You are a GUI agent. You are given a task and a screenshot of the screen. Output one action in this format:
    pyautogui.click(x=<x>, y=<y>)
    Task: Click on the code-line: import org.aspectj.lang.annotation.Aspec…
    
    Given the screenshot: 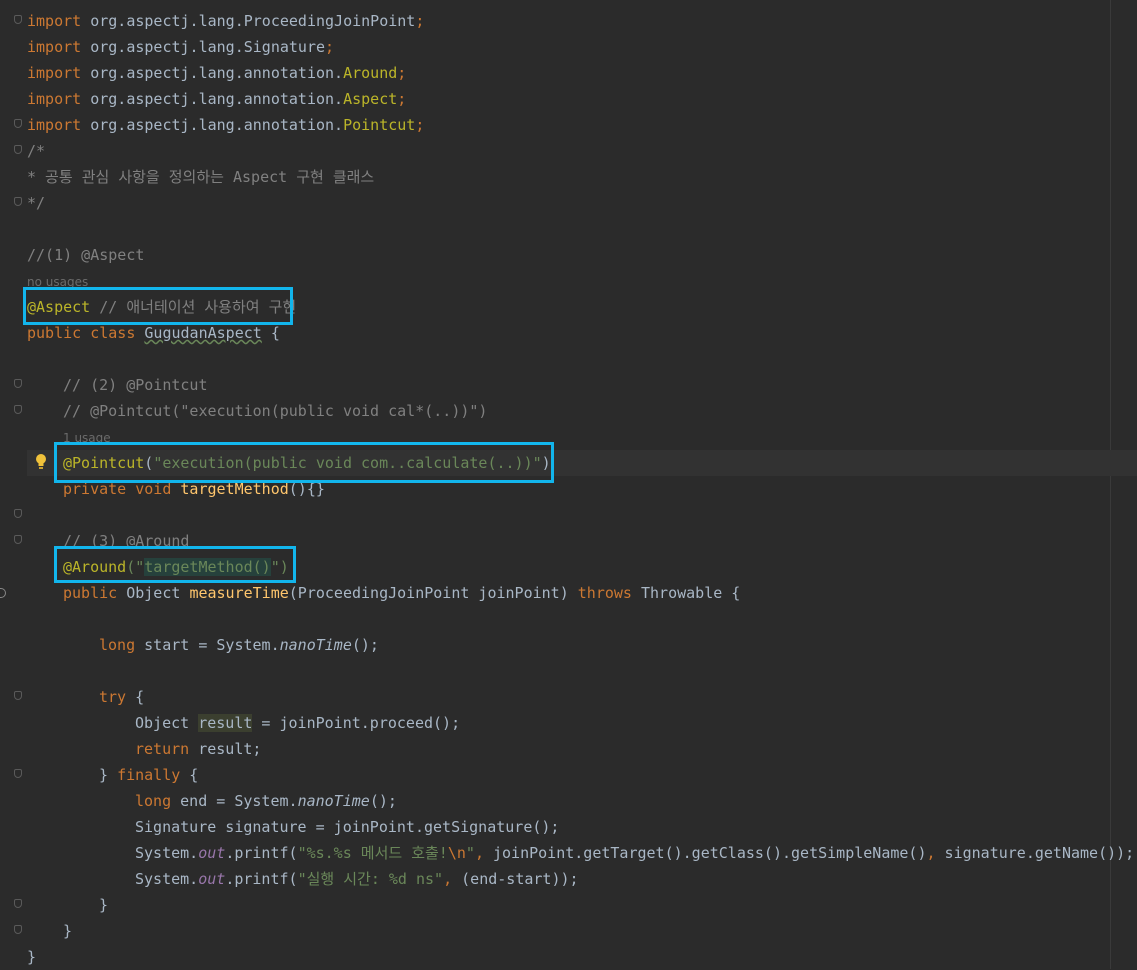 What is the action you would take?
    pyautogui.click(x=217, y=99)
    